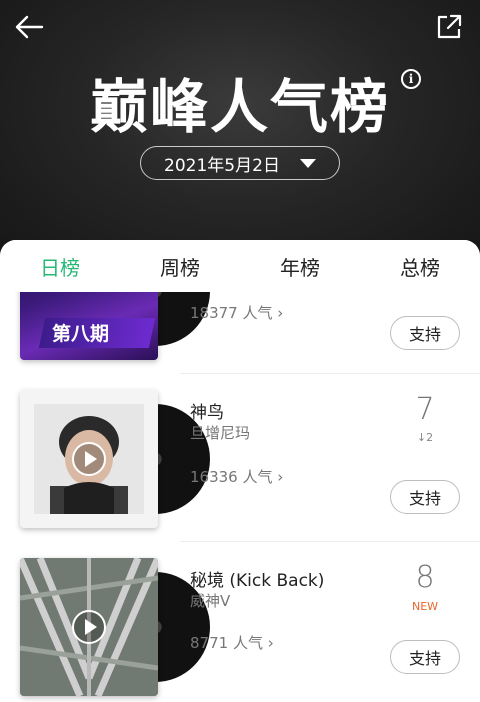  What do you see at coordinates (307, 163) in the screenshot?
I see `chevron-down-icon` at bounding box center [307, 163].